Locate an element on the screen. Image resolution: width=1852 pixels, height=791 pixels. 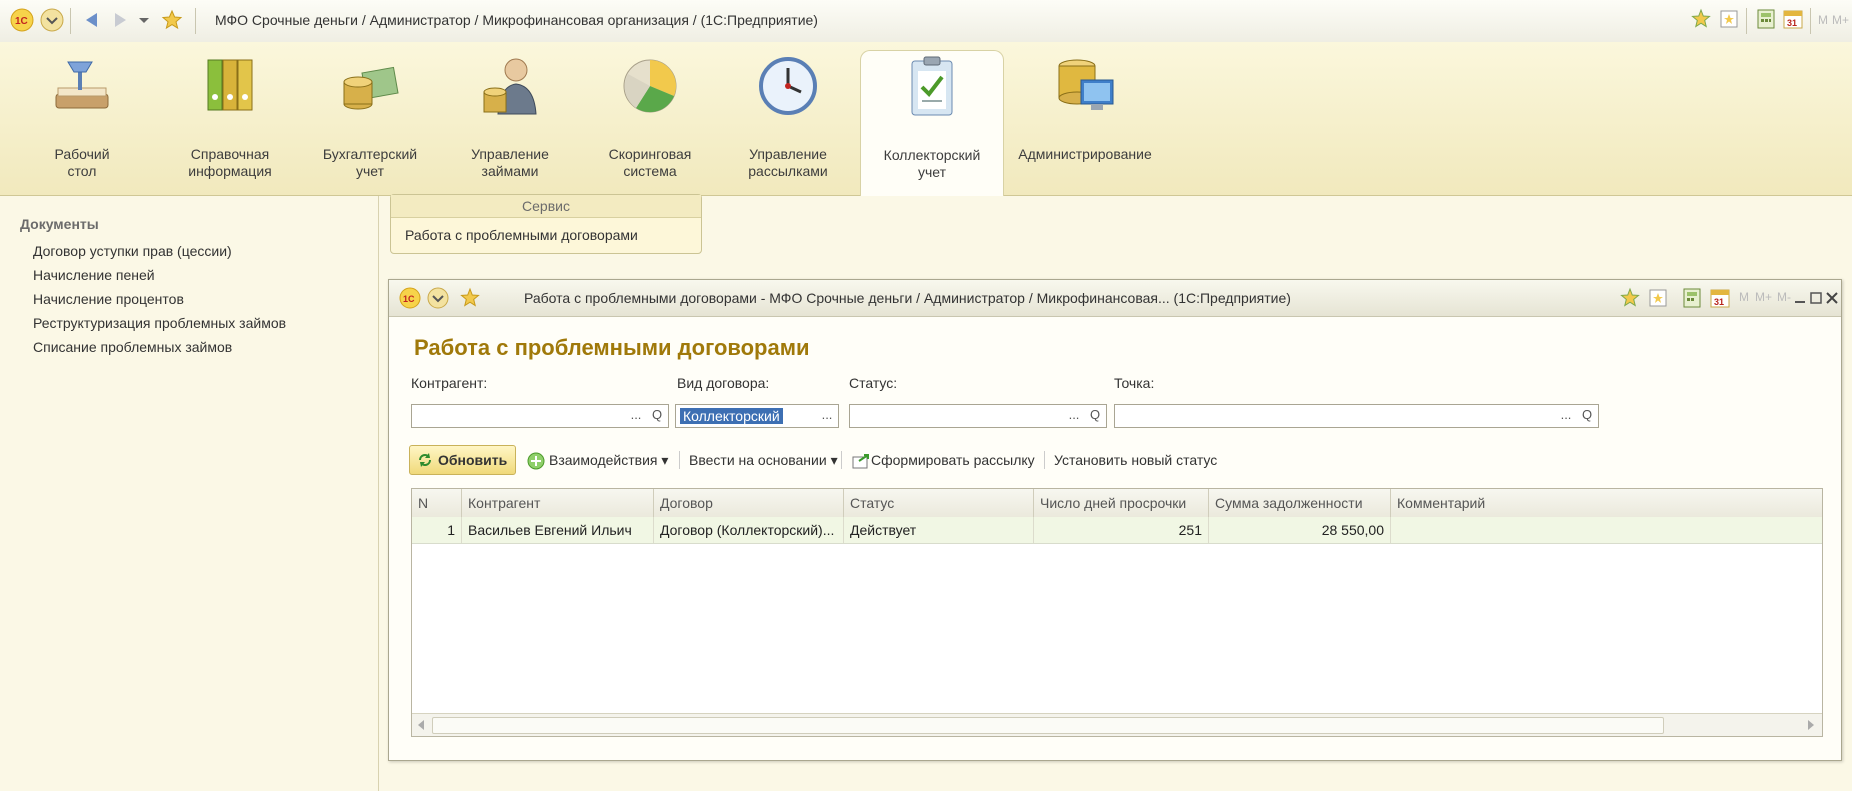
column-header-comment: Комментарий is located at coordinates (1606, 503).